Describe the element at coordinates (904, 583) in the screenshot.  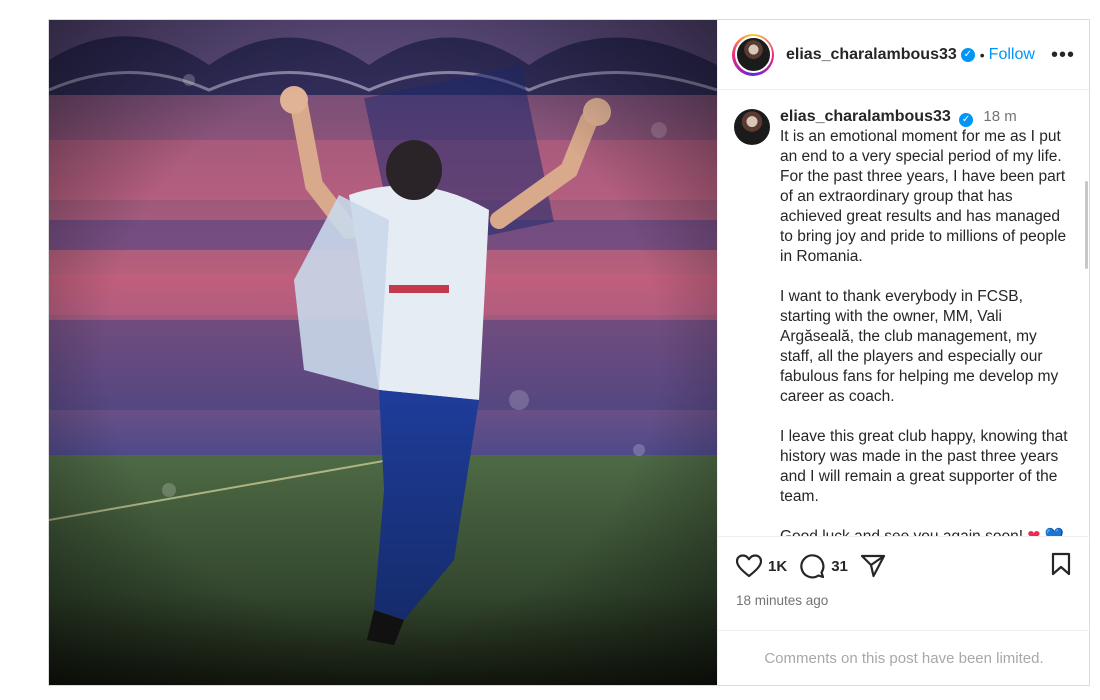
I see `post-actions: 1K 31 18 minutes ago` at that location.